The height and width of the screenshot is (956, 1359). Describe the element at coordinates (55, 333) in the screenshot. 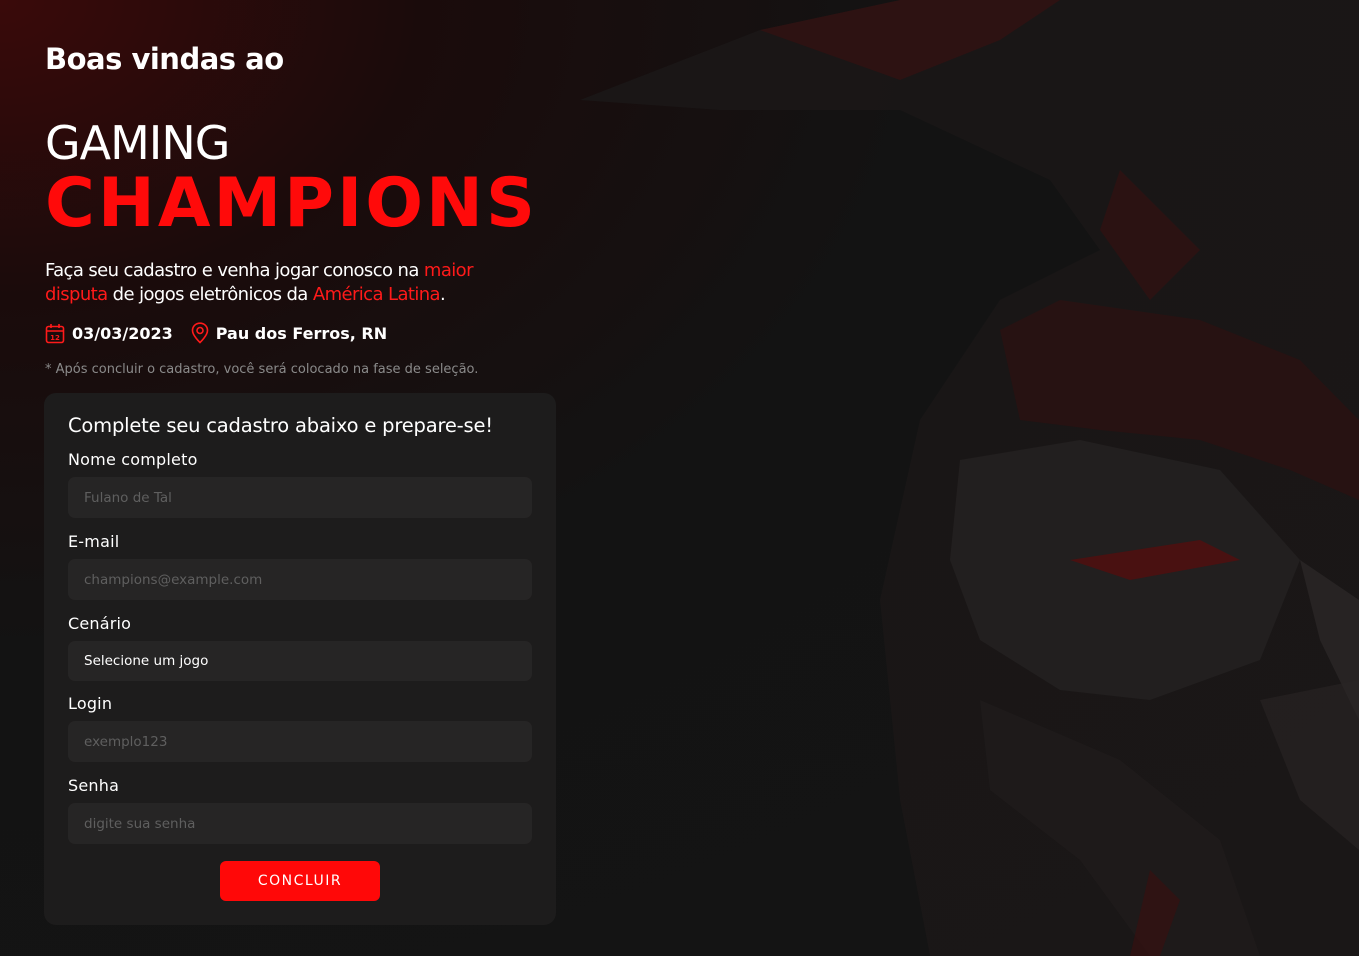

I see `calendar-icon: 12` at that location.